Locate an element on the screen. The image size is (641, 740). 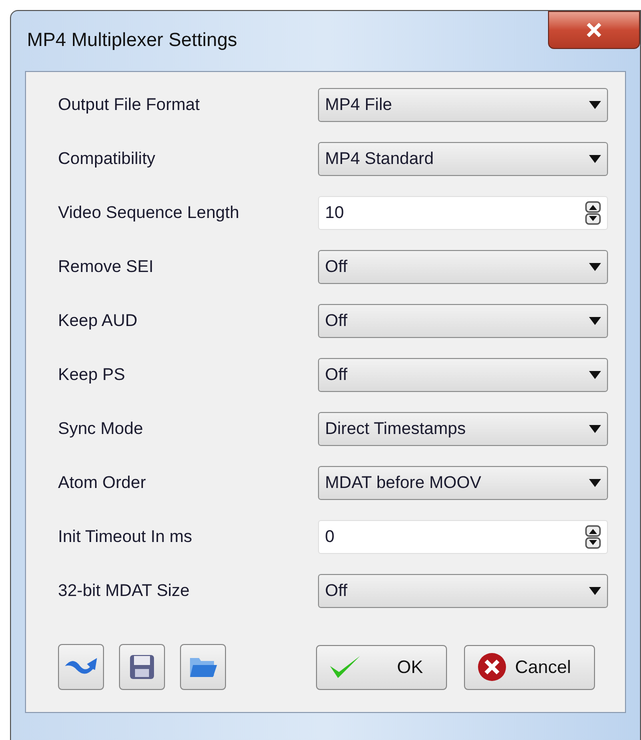
setting-label: Video Sequence Length is located at coordinates (149, 213).